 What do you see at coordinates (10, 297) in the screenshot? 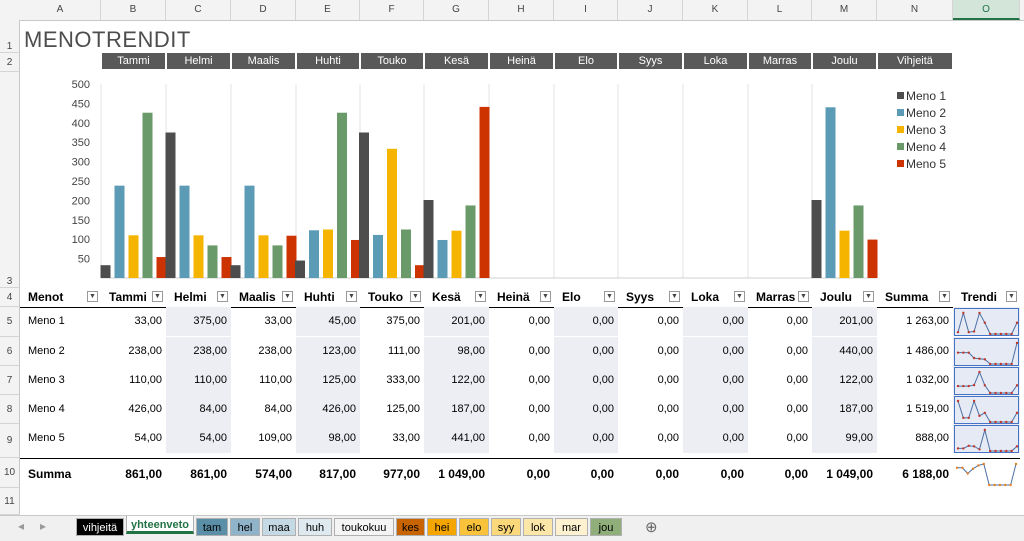
I see `row-header-4: 4` at bounding box center [10, 297].